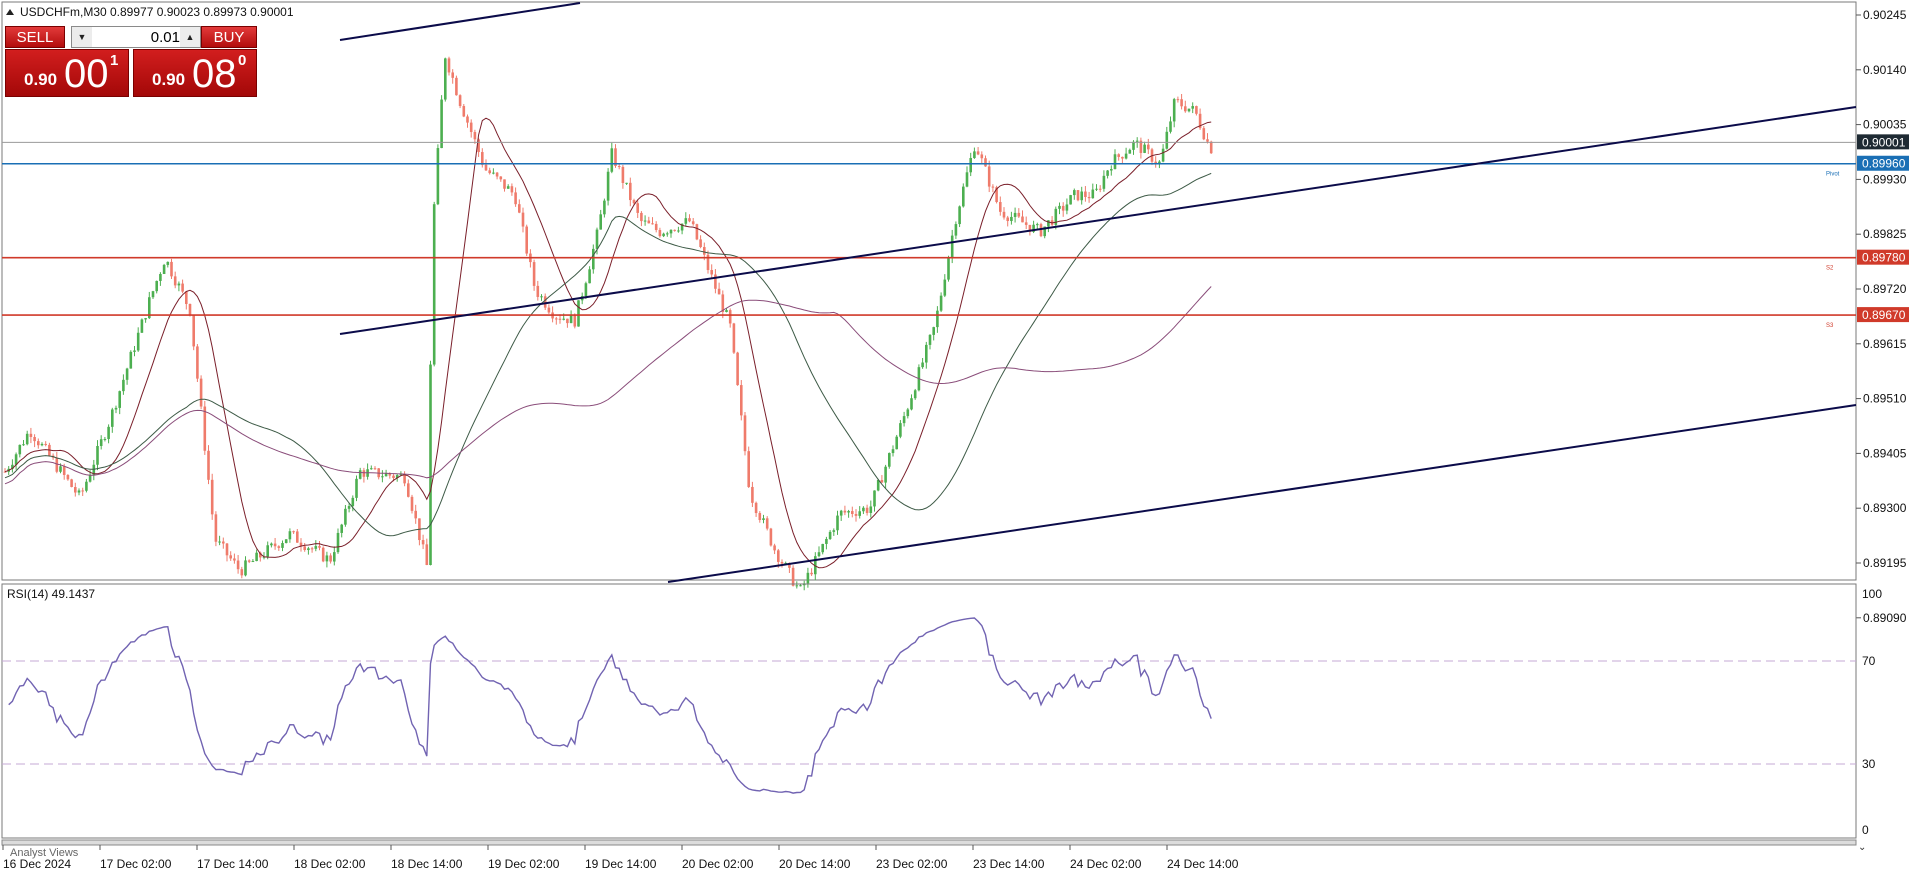 This screenshot has height=874, width=1916. Describe the element at coordinates (929, 842) in the screenshot. I see `analyst-views-divider` at that location.